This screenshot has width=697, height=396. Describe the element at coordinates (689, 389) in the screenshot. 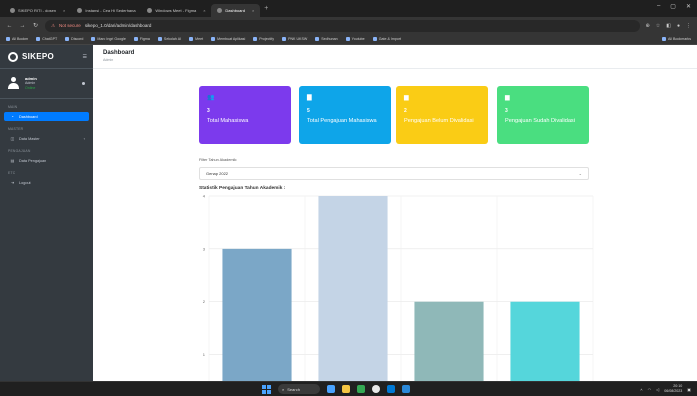

I see `notification-icon: ▣` at that location.